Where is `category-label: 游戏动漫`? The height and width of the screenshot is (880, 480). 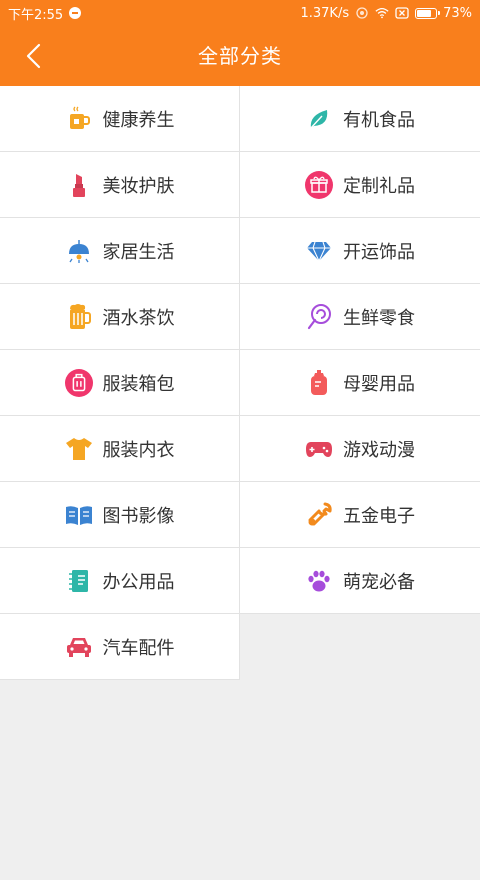
category-label: 游戏动漫 is located at coordinates (379, 450).